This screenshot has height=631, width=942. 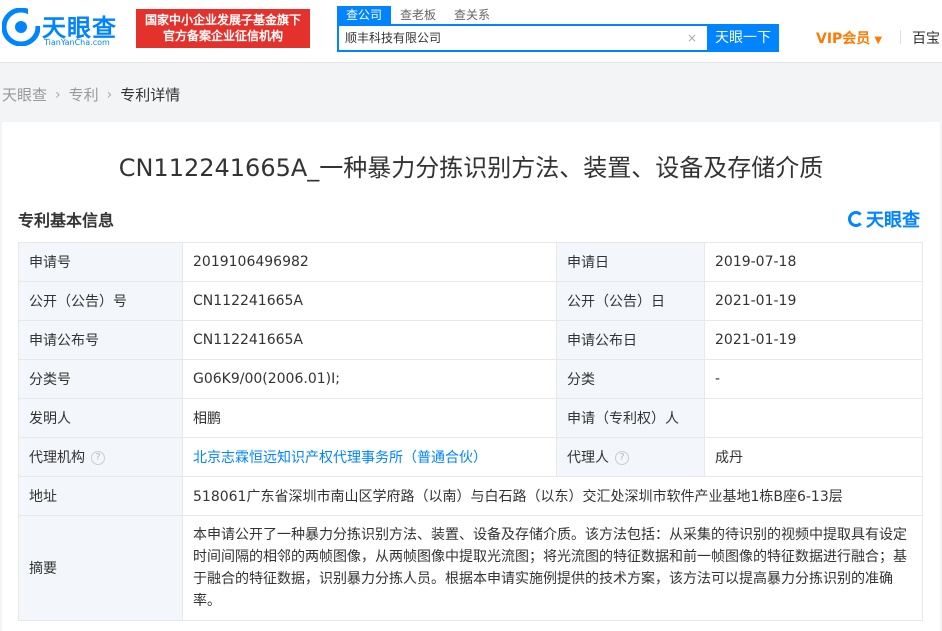 I want to click on search-input, so click(x=515, y=38).